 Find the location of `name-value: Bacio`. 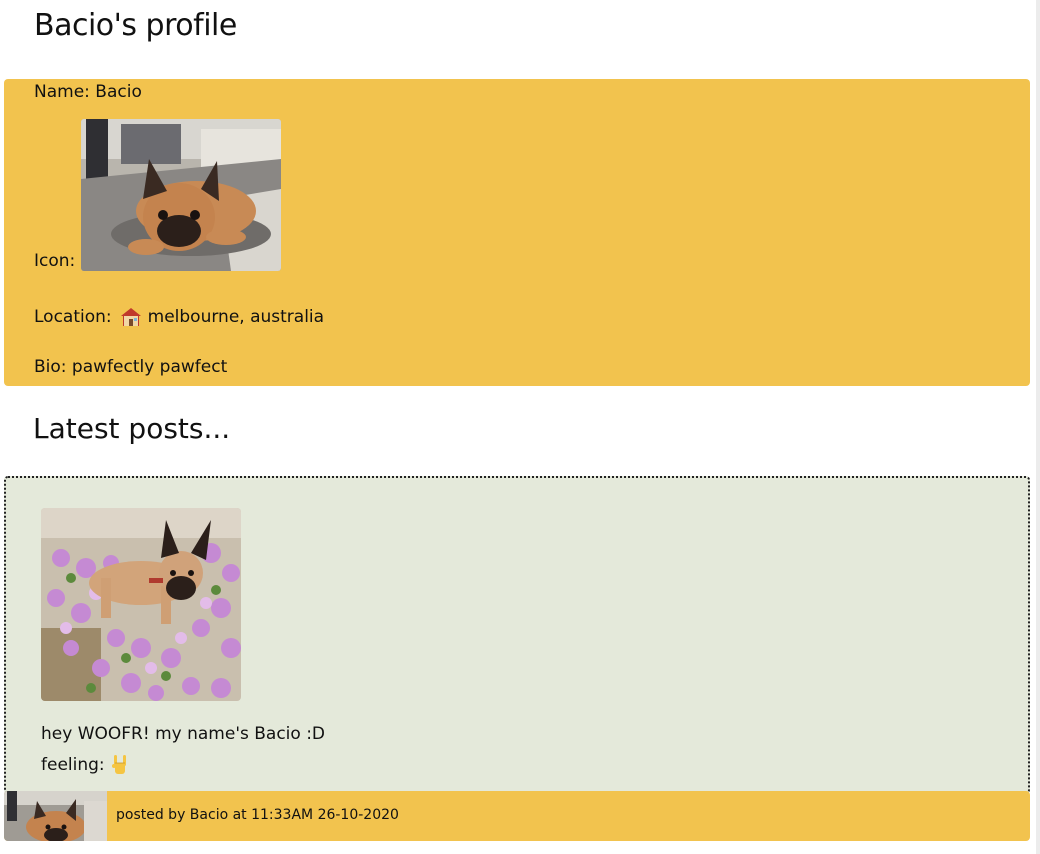

name-value: Bacio is located at coordinates (118, 92).